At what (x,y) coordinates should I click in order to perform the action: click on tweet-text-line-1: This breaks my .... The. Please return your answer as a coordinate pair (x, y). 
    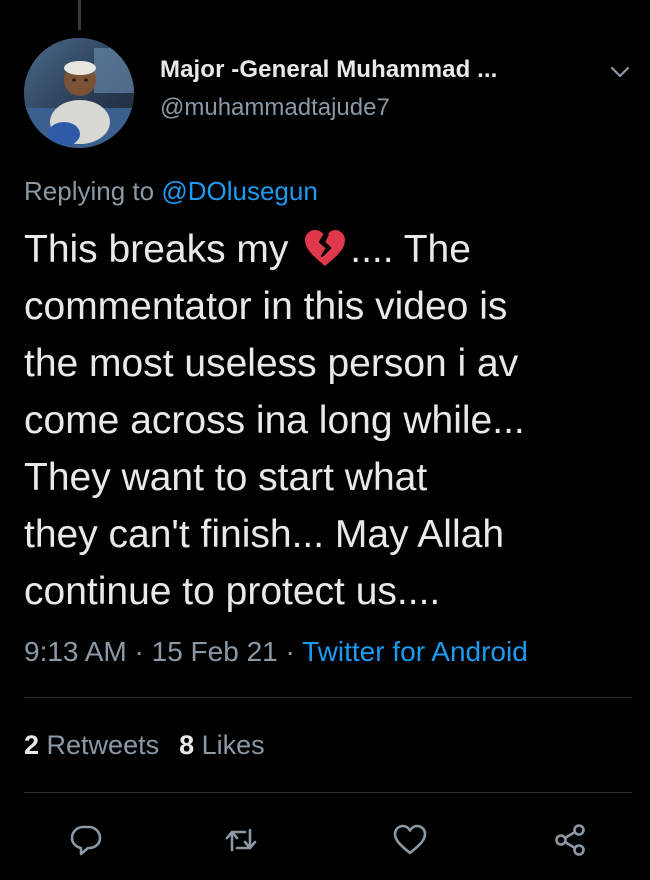
    Looking at the image, I should click on (324, 249).